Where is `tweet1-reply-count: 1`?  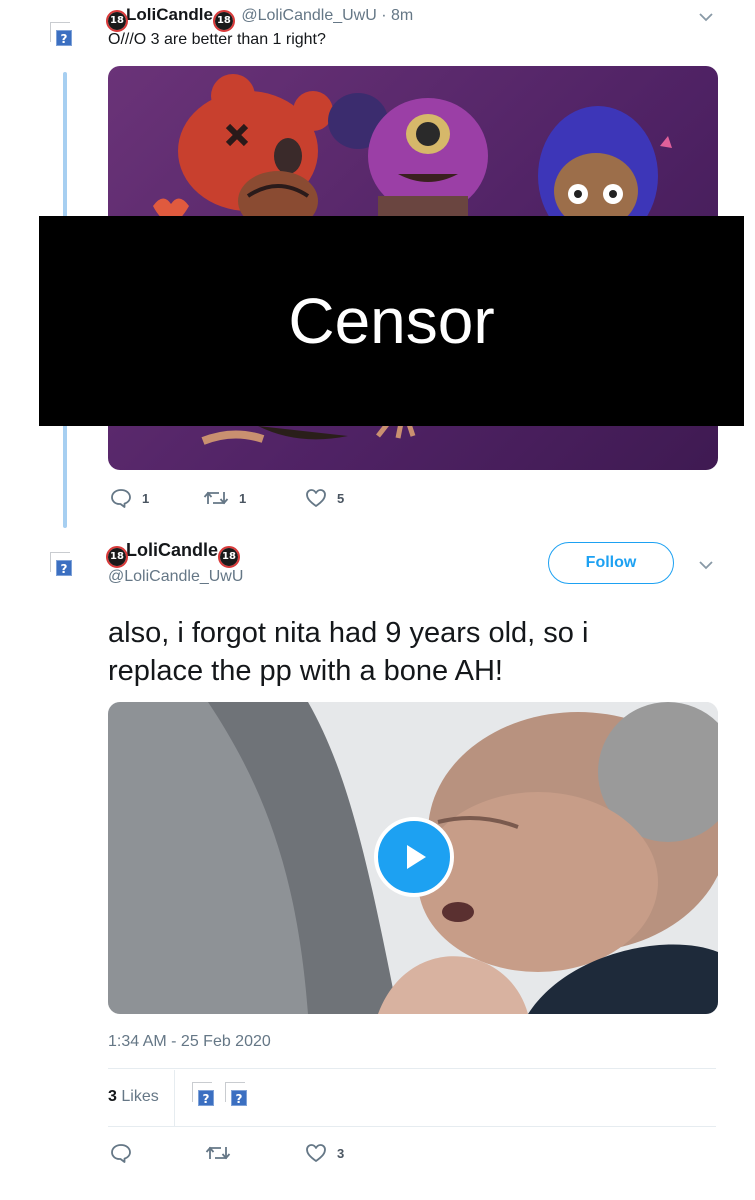 tweet1-reply-count: 1 is located at coordinates (146, 498).